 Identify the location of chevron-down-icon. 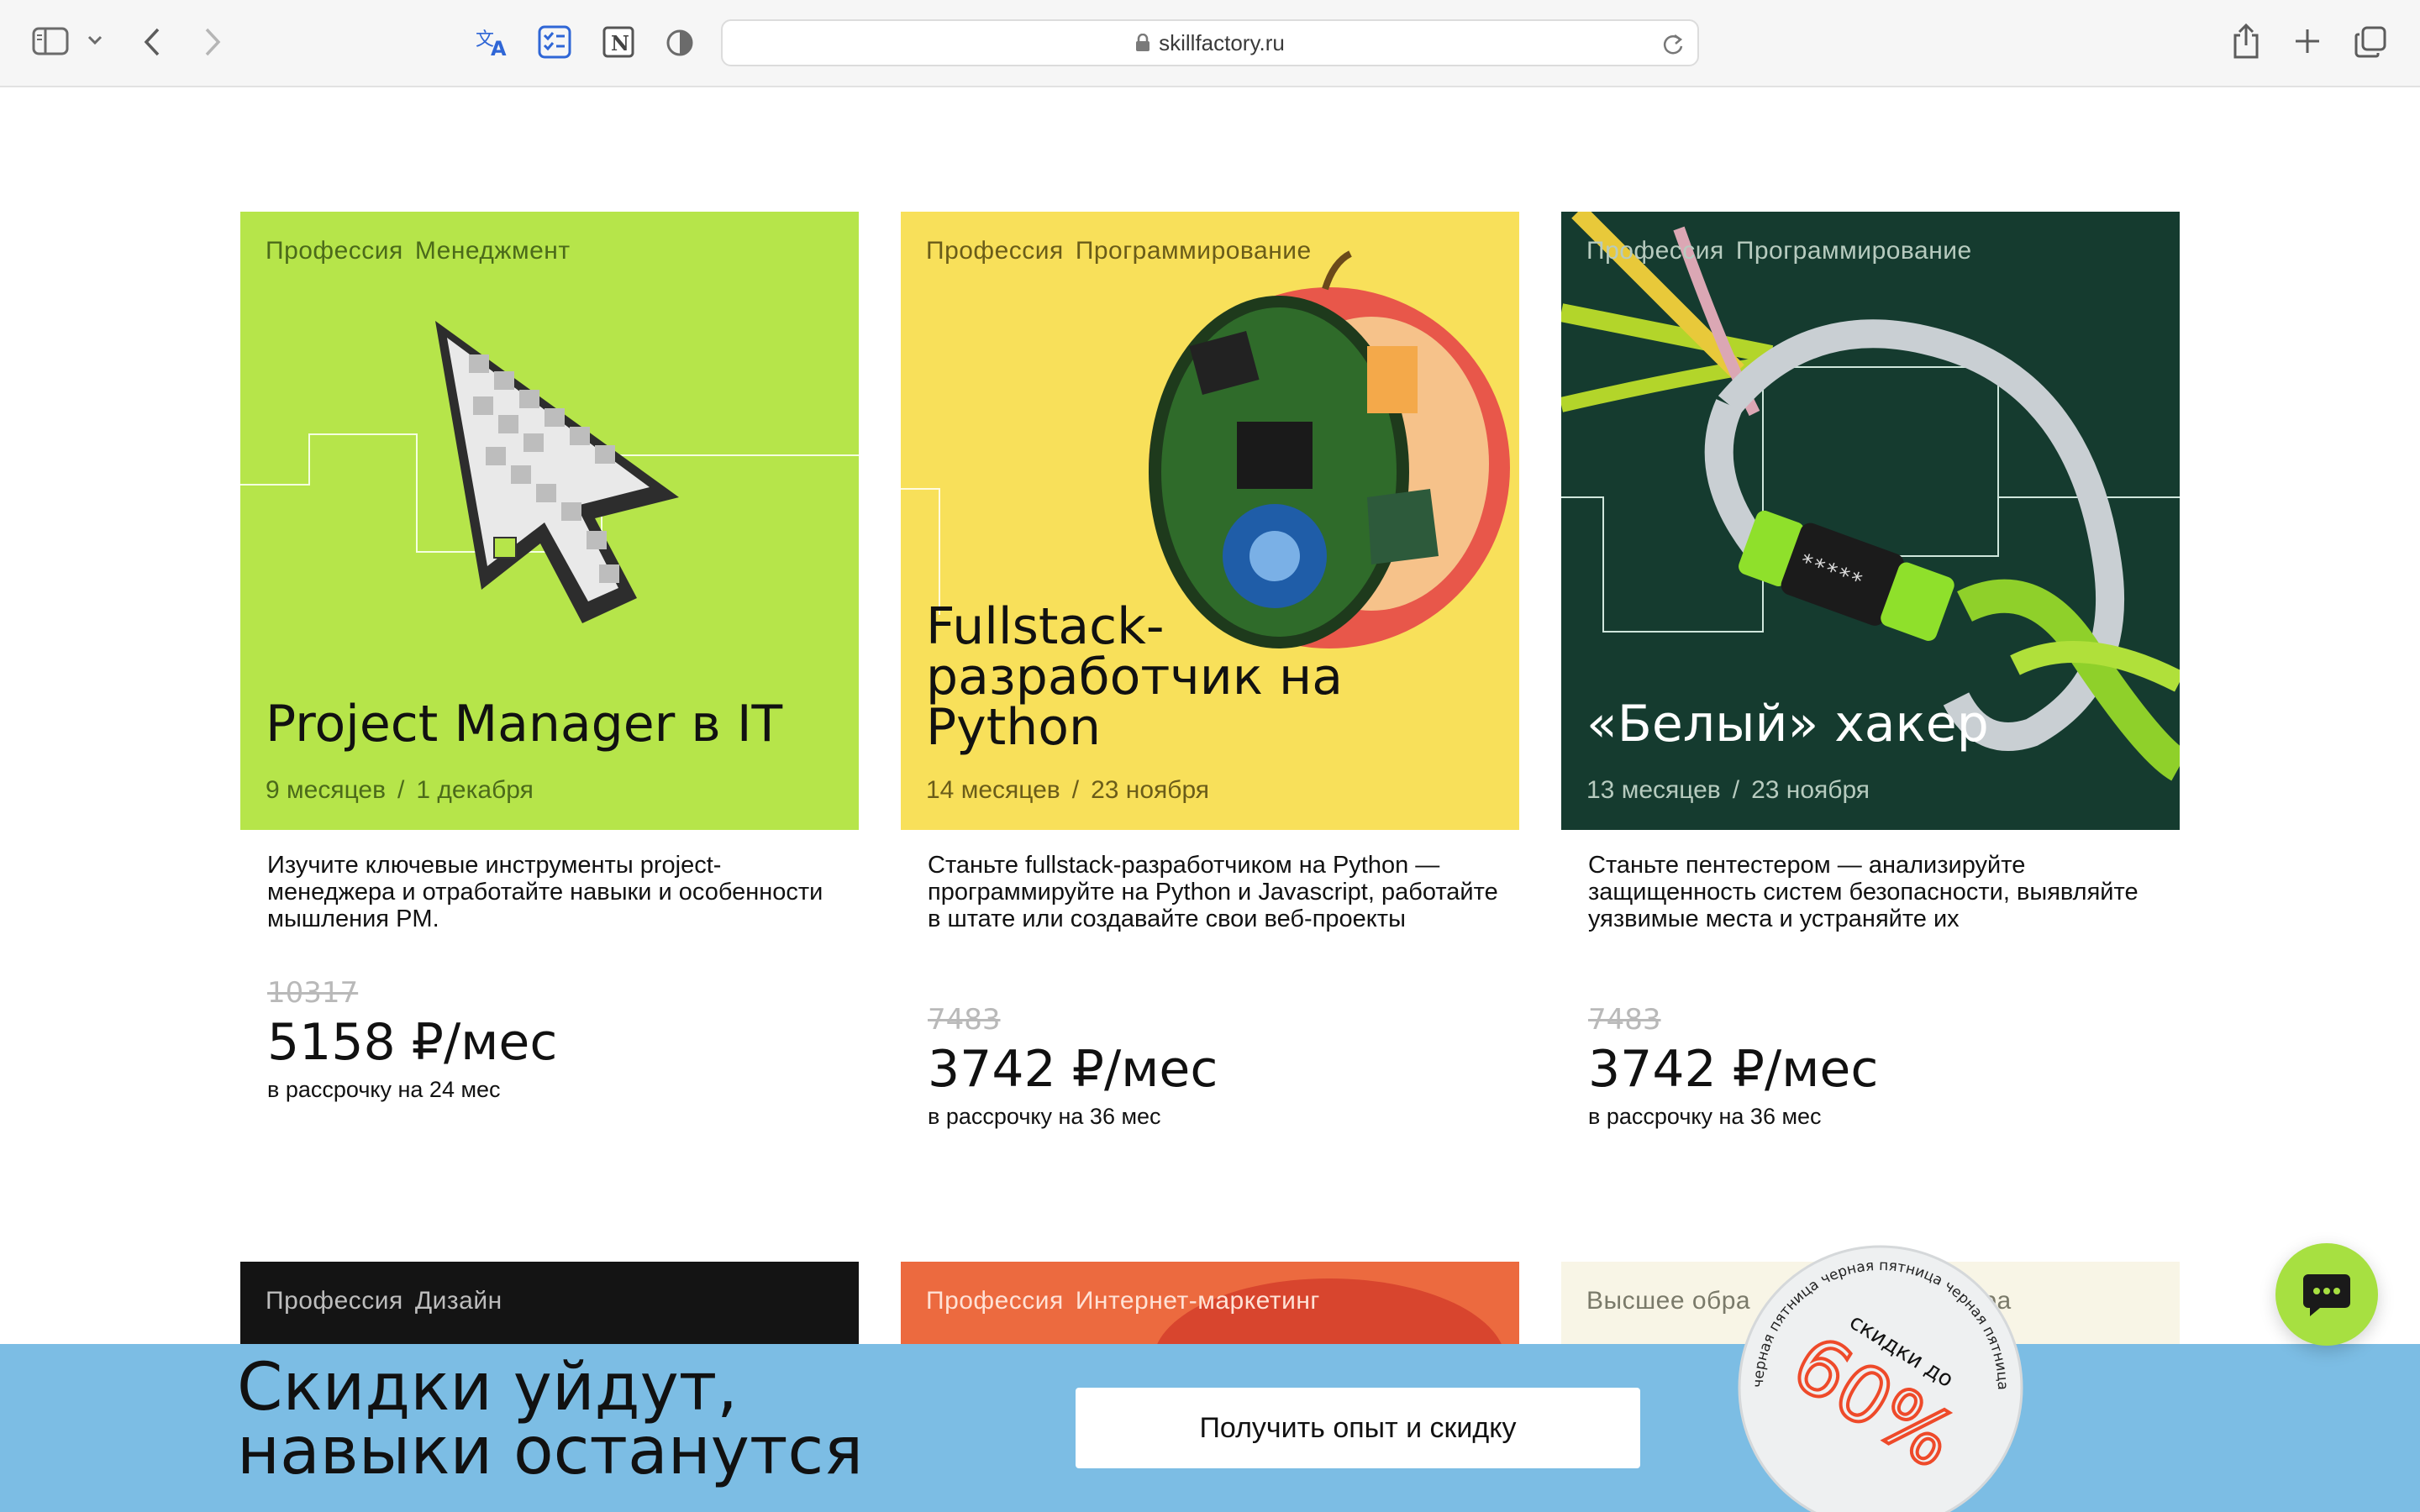
(95, 40).